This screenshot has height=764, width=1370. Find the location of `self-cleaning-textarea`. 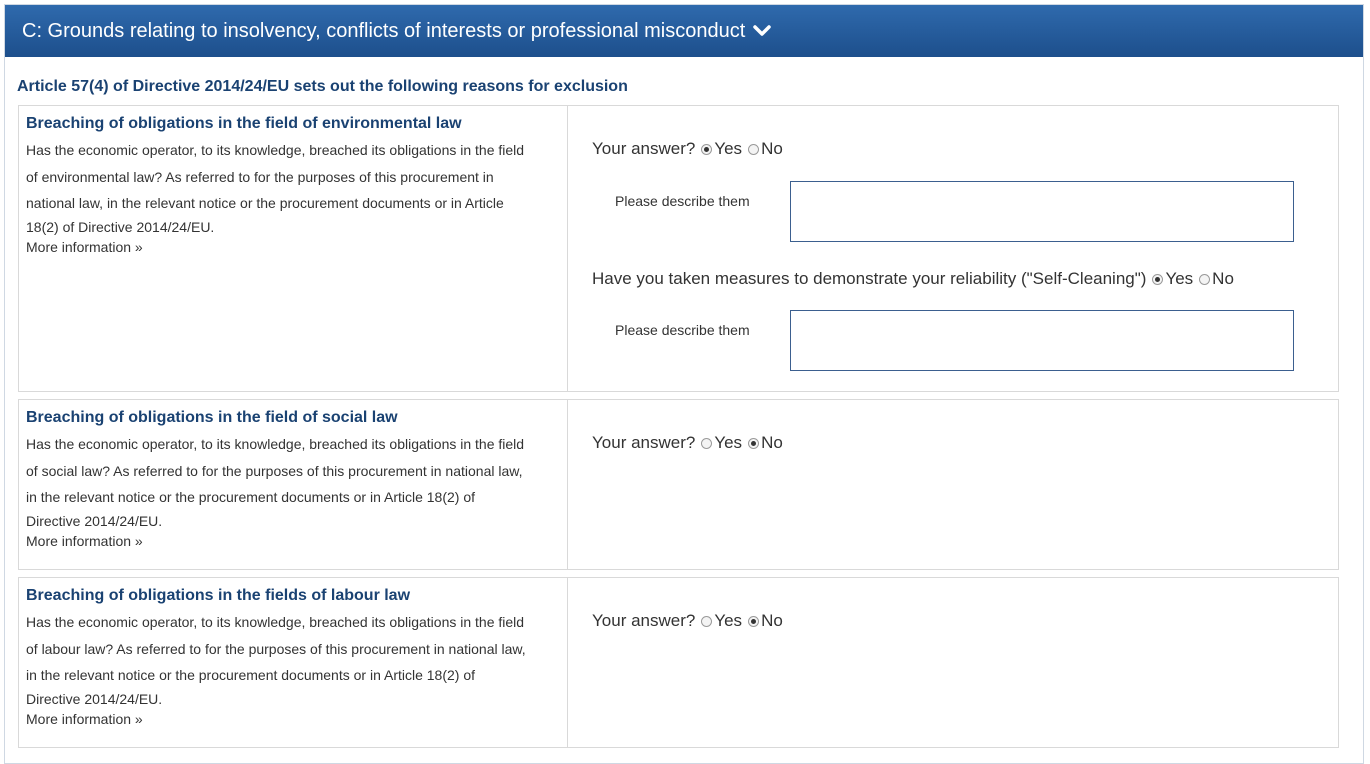

self-cleaning-textarea is located at coordinates (1042, 340).